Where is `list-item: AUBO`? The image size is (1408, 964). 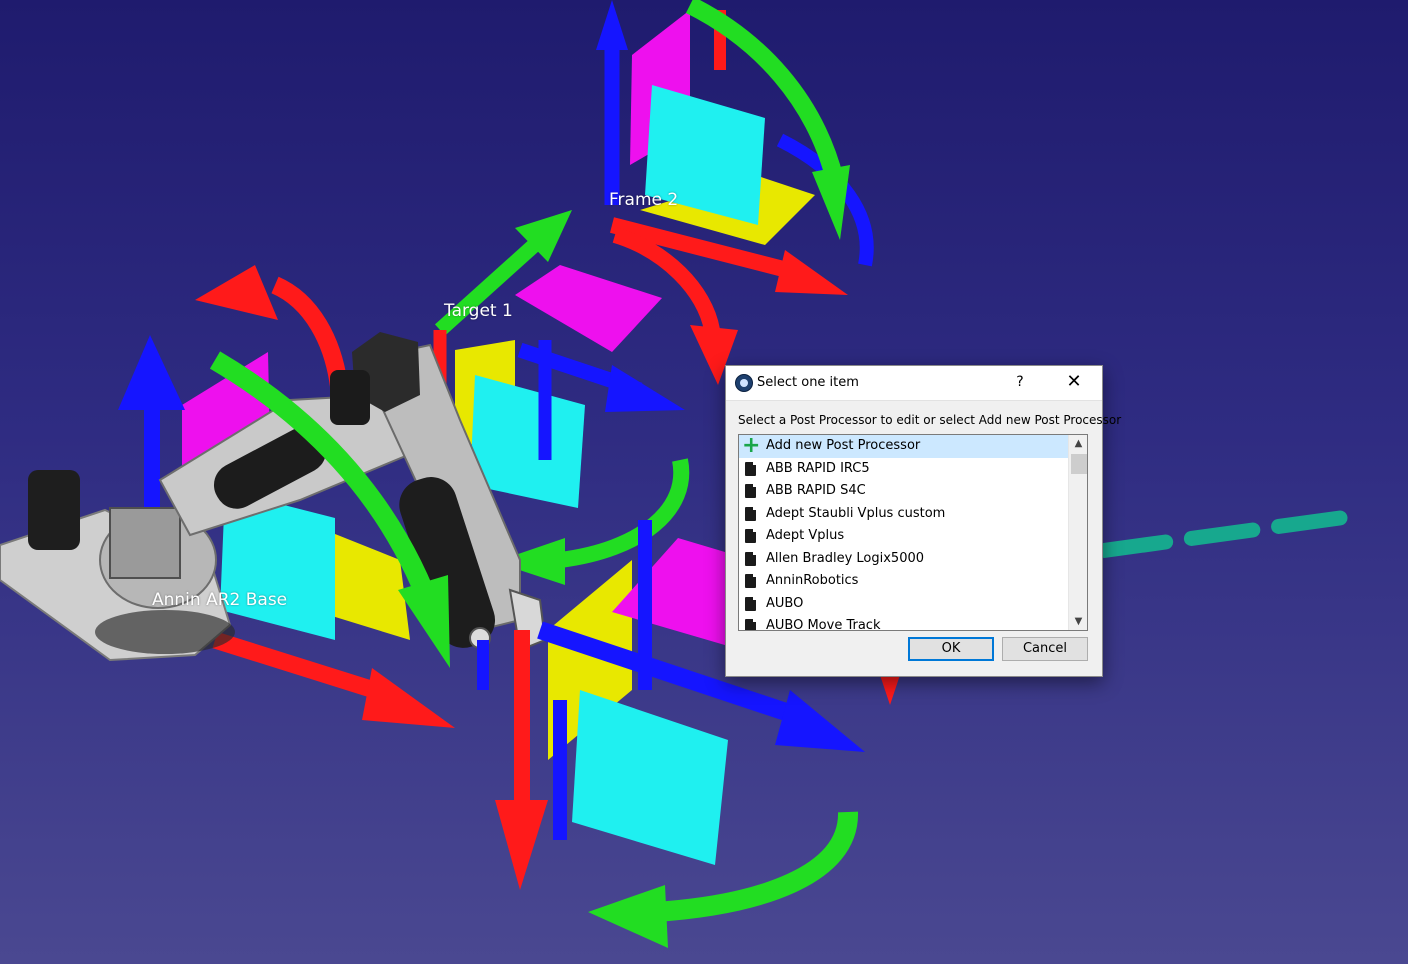
list-item: AUBO is located at coordinates (903, 604).